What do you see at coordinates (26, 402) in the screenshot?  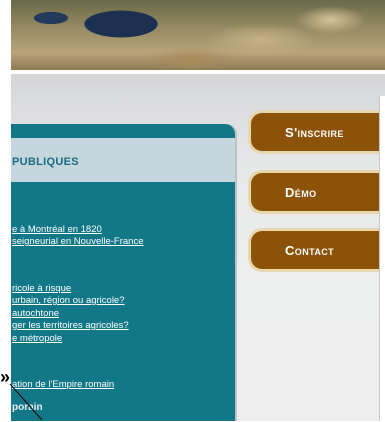 I see `pointer-line-icon` at bounding box center [26, 402].